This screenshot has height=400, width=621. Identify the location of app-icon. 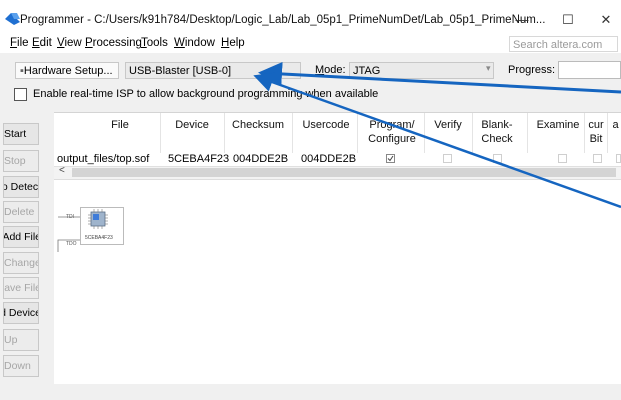
(12, 19).